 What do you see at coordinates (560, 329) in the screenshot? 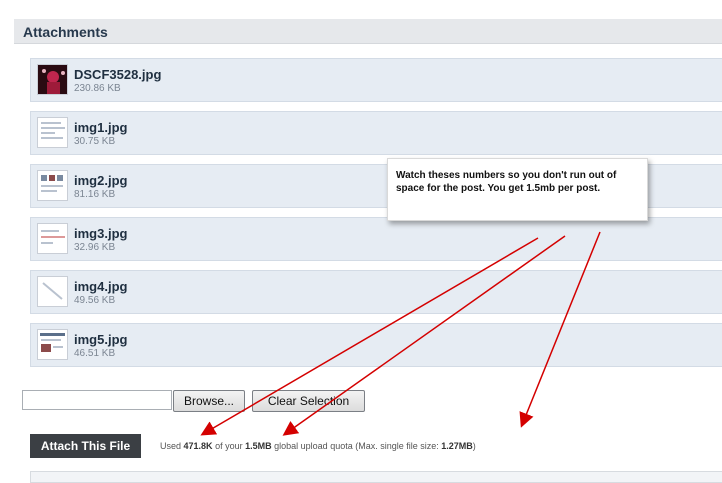
I see `arrow-to-max` at bounding box center [560, 329].